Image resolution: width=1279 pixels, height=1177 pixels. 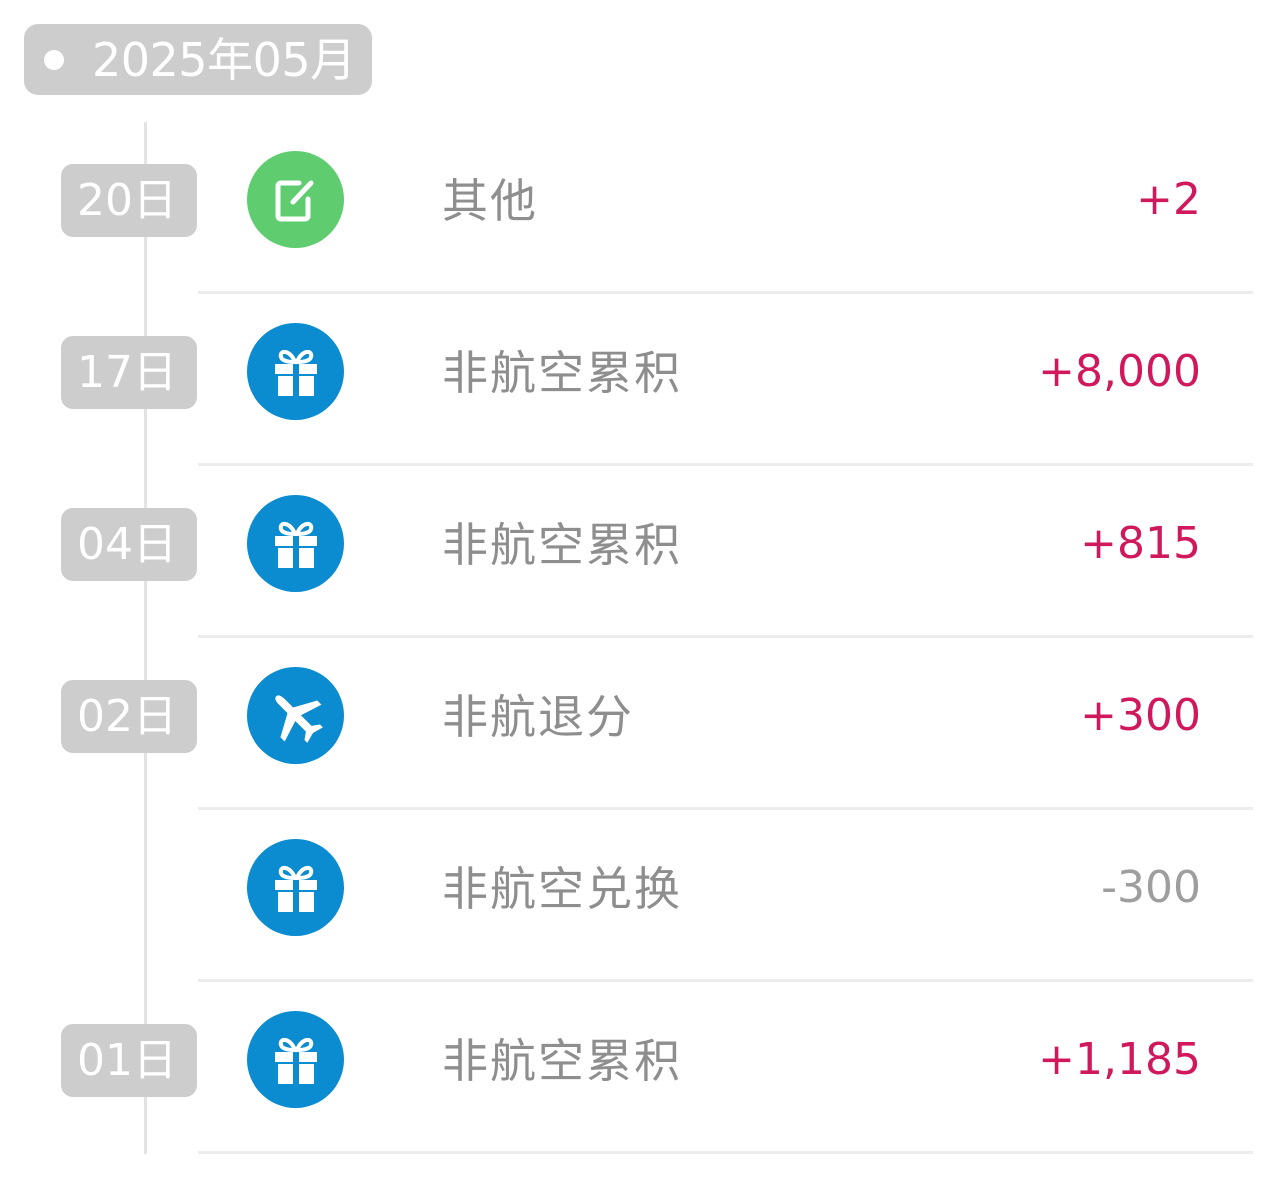 I want to click on record-amount: +1,185, so click(x=1119, y=1059).